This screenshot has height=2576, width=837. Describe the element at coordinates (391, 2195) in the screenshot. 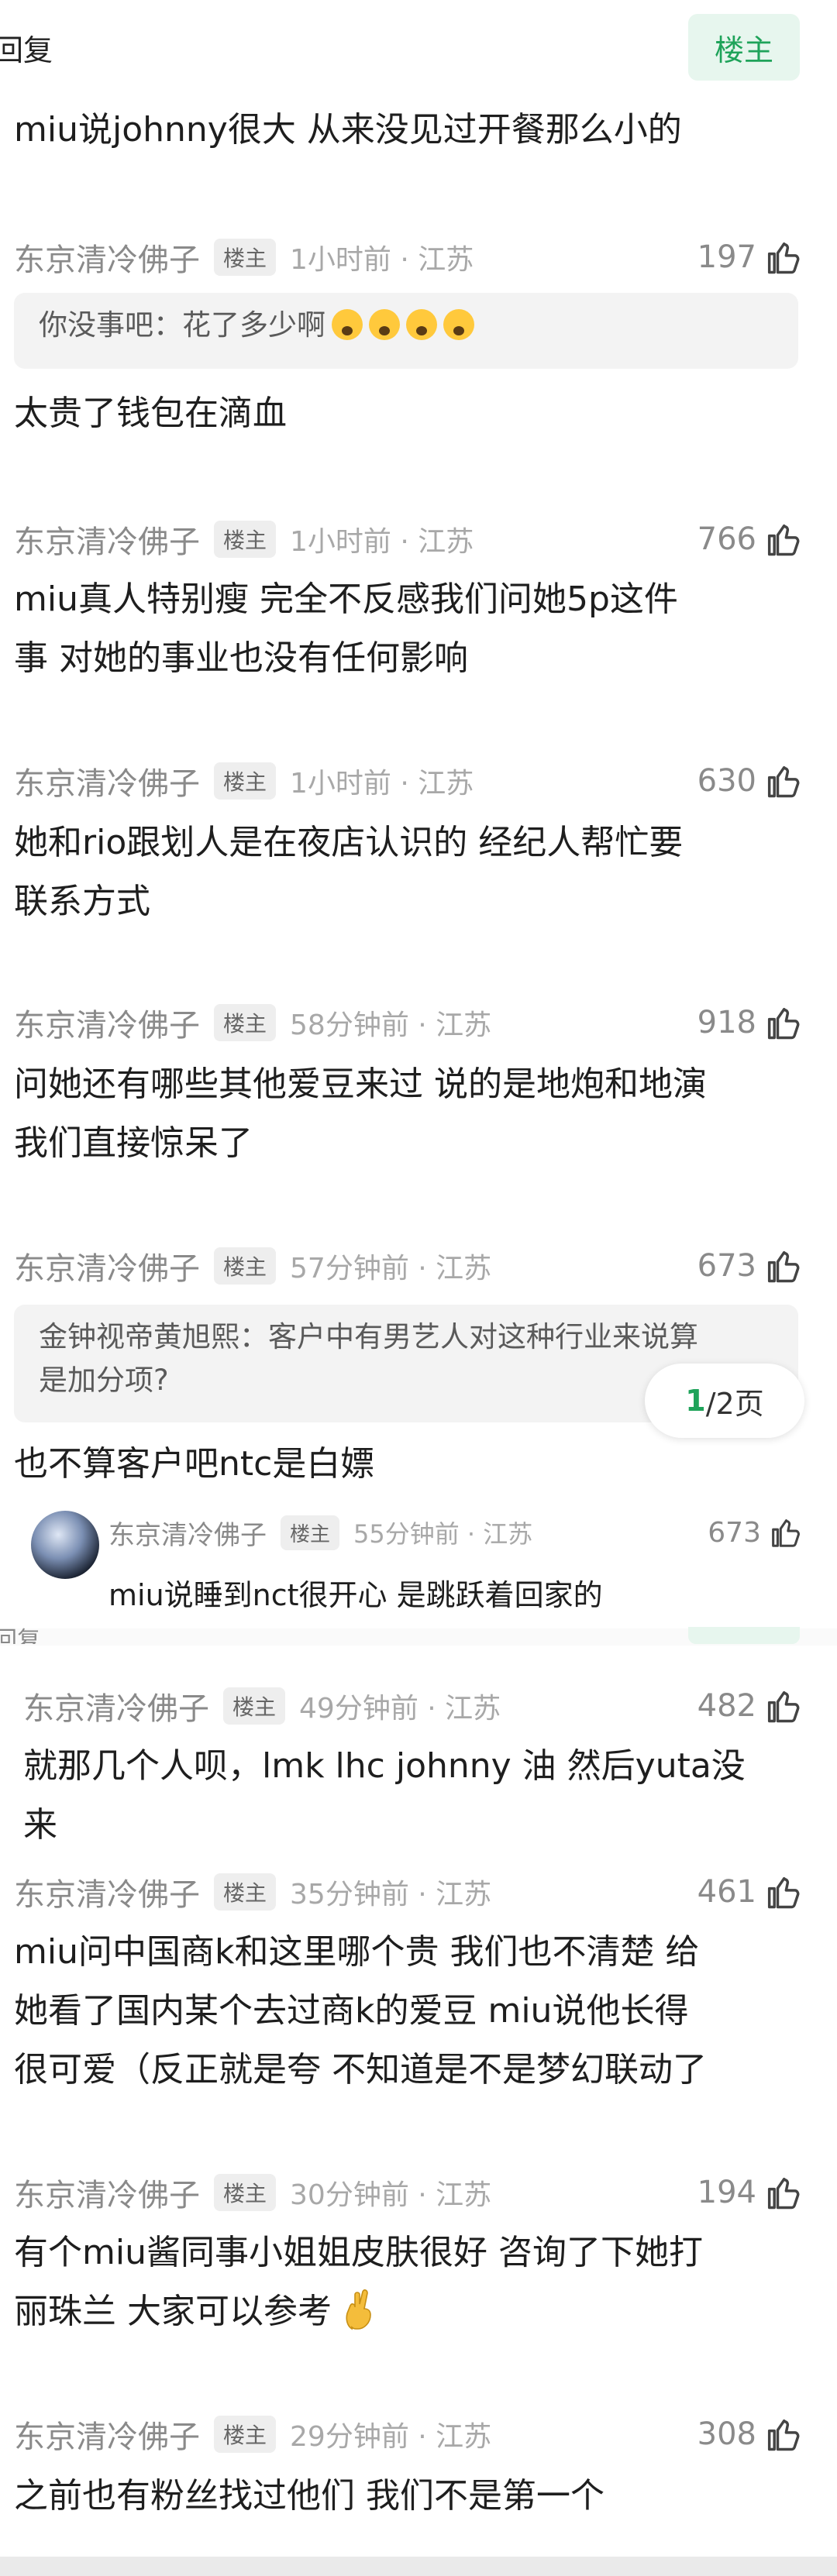

I see `comment-time: 30分钟前 · 江苏` at that location.